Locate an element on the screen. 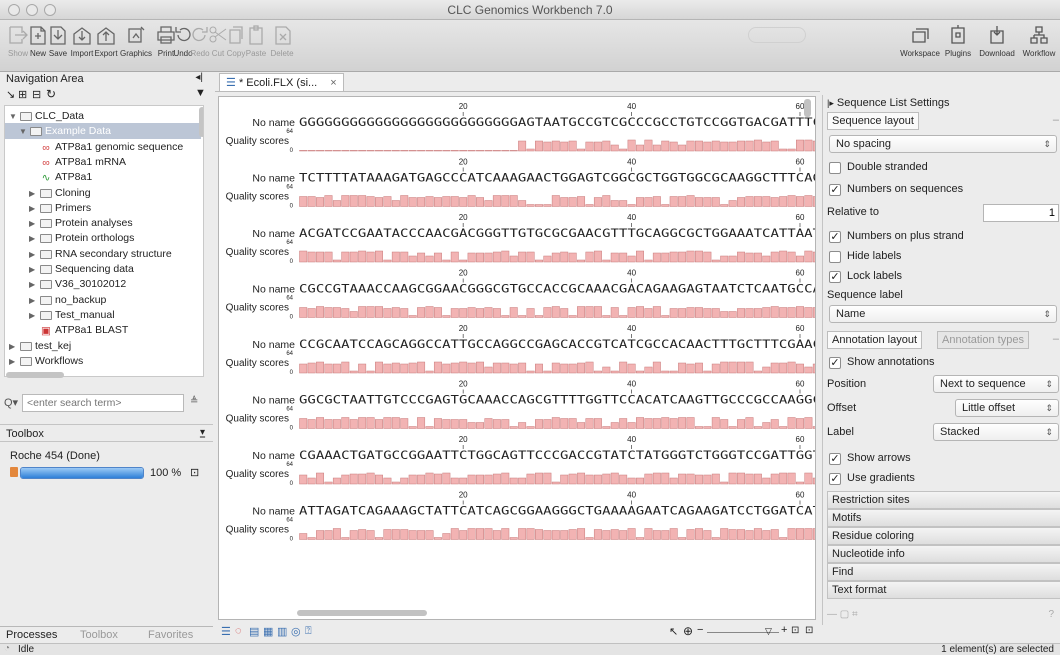 This screenshot has height=655, width=1060. tree-item: ∞ ATP8a1 mRNA is located at coordinates (103, 162).